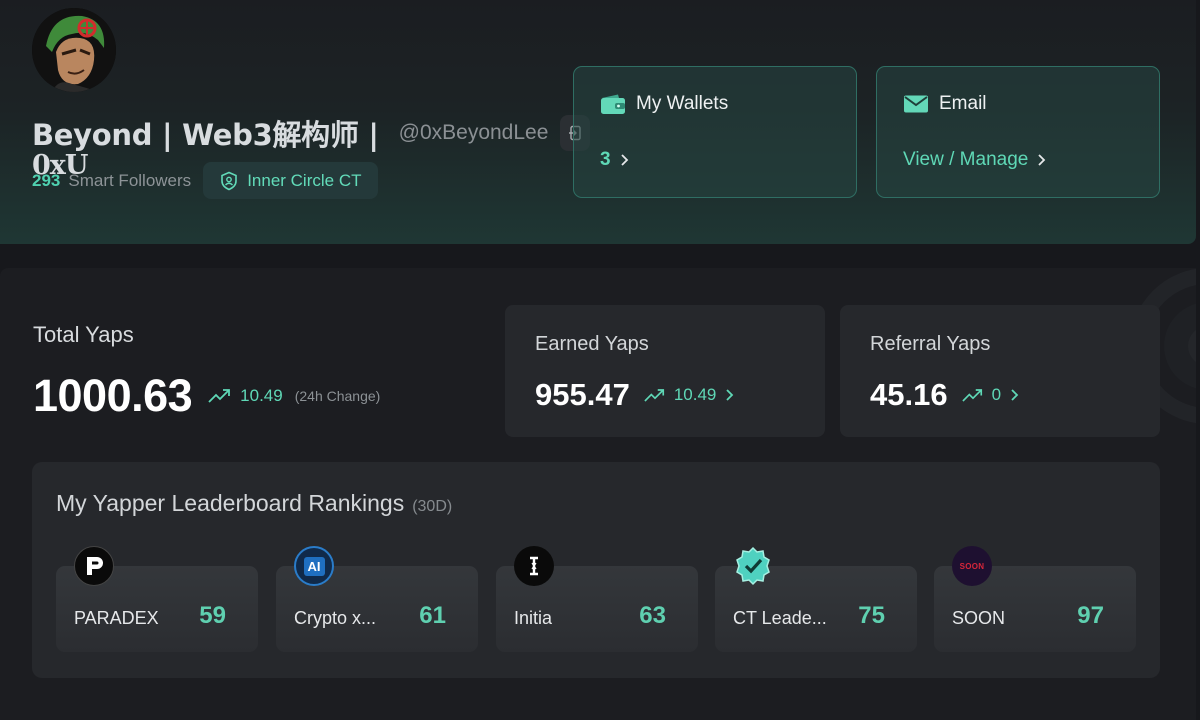 This screenshot has height=720, width=1200. Describe the element at coordinates (229, 180) in the screenshot. I see `shield-user-icon` at that location.